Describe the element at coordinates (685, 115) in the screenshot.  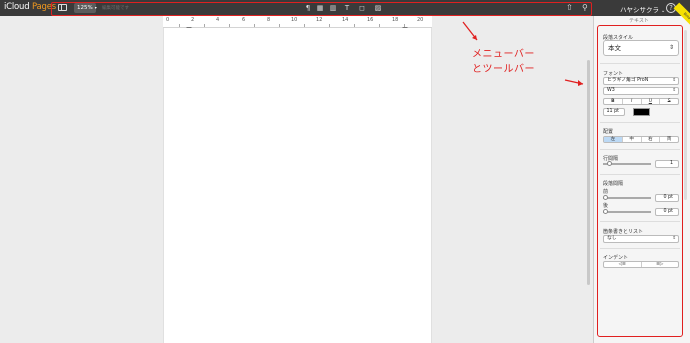
I see `inspector-scrollbar` at that location.